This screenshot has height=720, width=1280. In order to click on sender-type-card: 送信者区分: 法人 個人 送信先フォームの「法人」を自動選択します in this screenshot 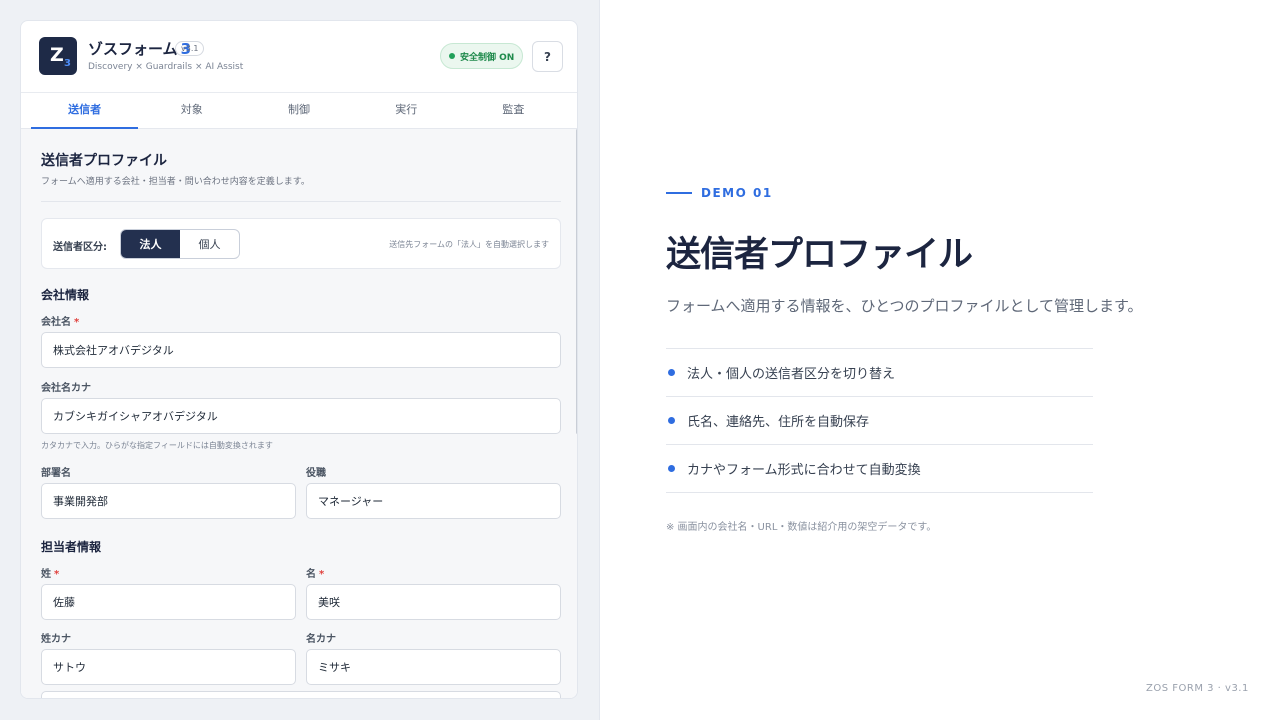, I will do `click(301, 243)`.